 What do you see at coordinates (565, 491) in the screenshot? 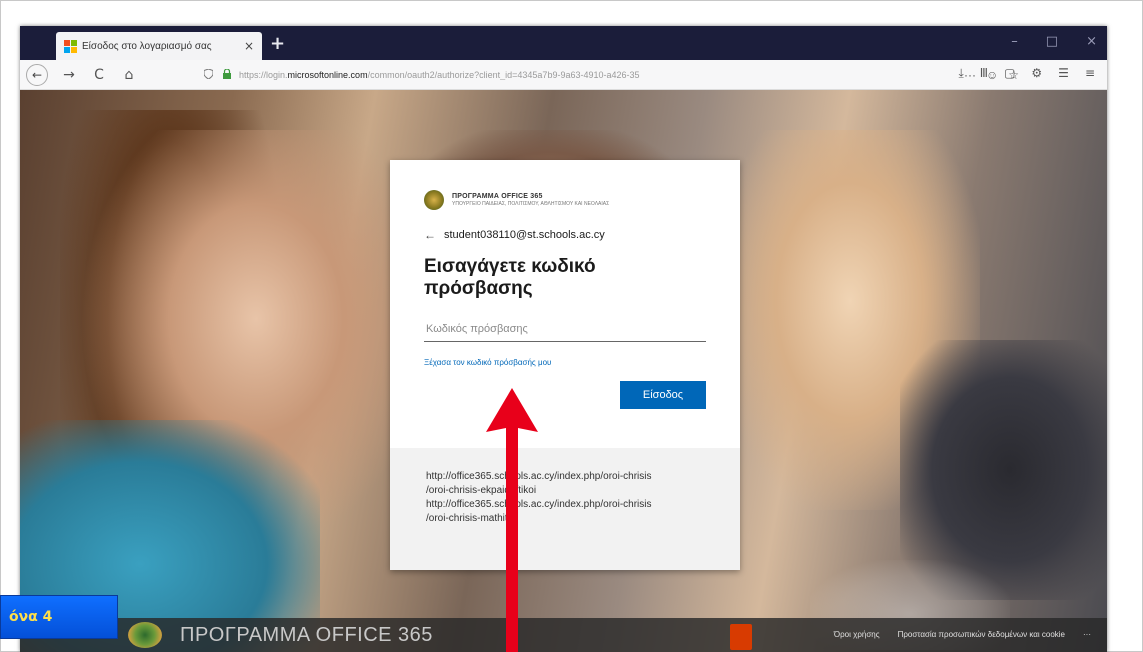
I see `terms-url-line: /oroi-chrisis-ekpaideftikoi` at bounding box center [565, 491].